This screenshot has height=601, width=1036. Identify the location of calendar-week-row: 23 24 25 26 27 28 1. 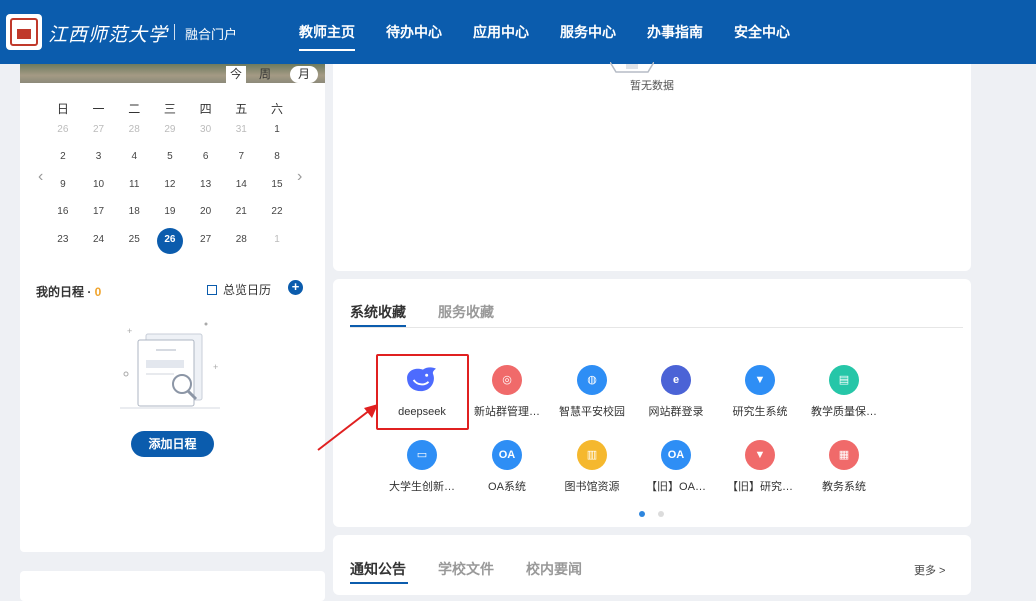
(170, 240).